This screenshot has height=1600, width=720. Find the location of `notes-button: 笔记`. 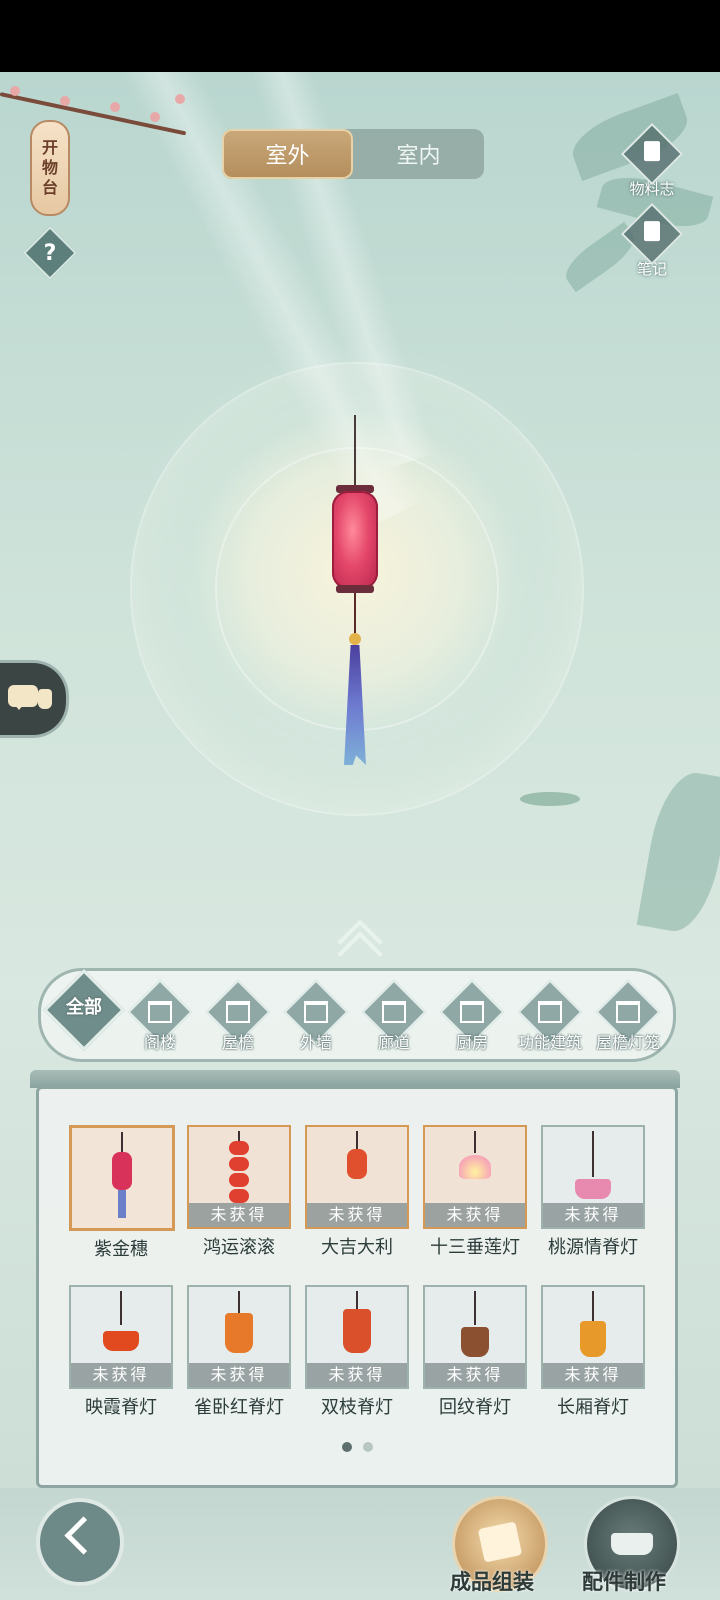

notes-button: 笔记 is located at coordinates (652, 240).